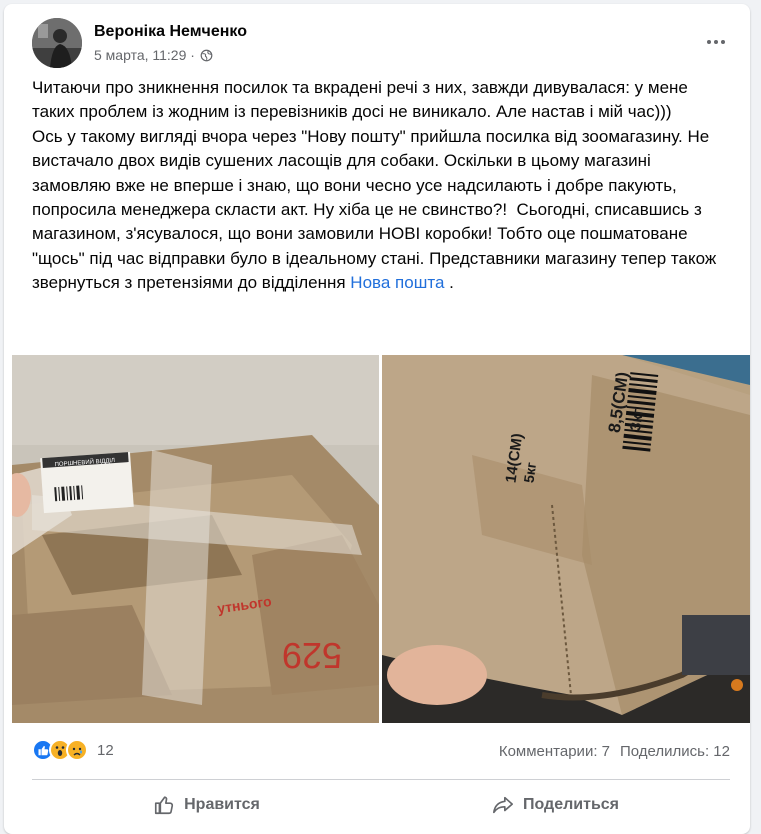 Image resolution: width=761 pixels, height=834 pixels. I want to click on avatar, so click(57, 43).